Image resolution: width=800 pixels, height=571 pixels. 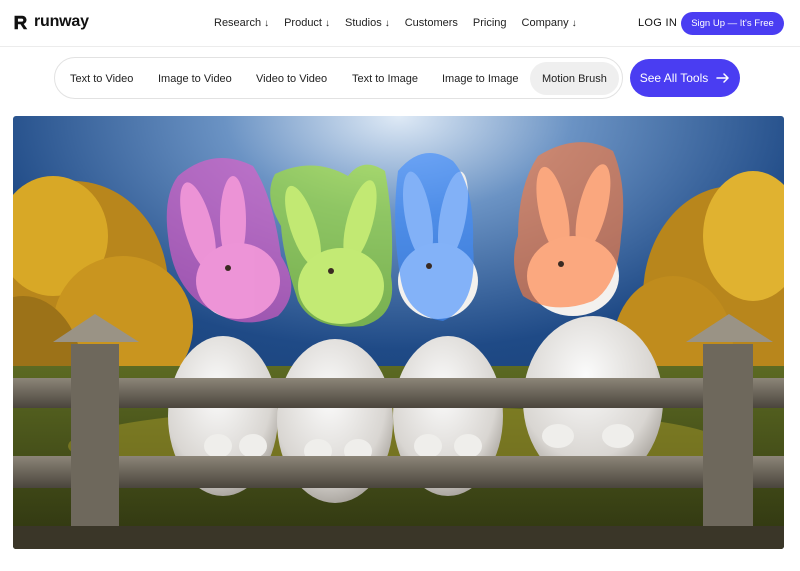 What do you see at coordinates (732, 23) in the screenshot?
I see `signup-button: Sign Up — It's Free` at bounding box center [732, 23].